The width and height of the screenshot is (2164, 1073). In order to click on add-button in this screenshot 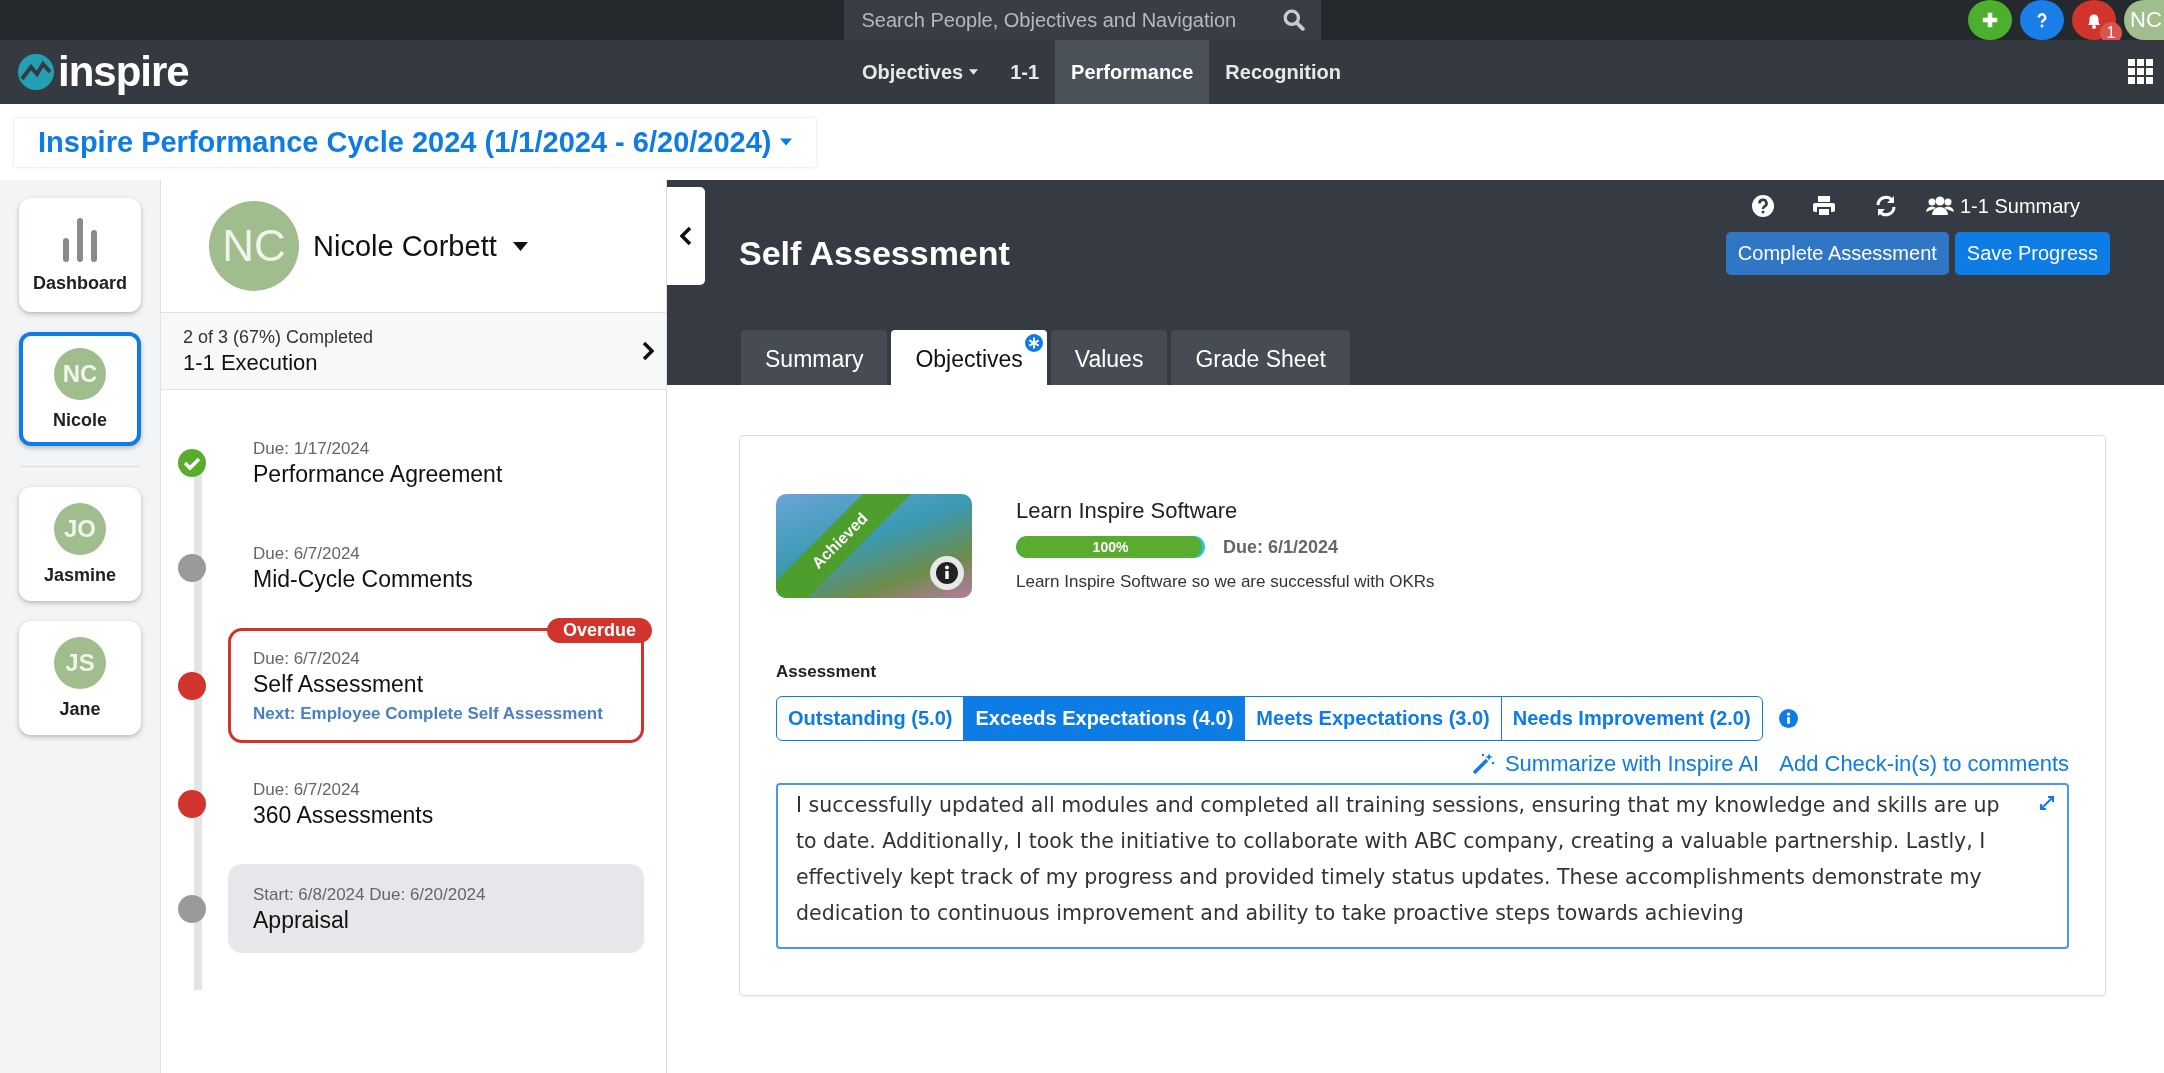, I will do `click(1990, 20)`.